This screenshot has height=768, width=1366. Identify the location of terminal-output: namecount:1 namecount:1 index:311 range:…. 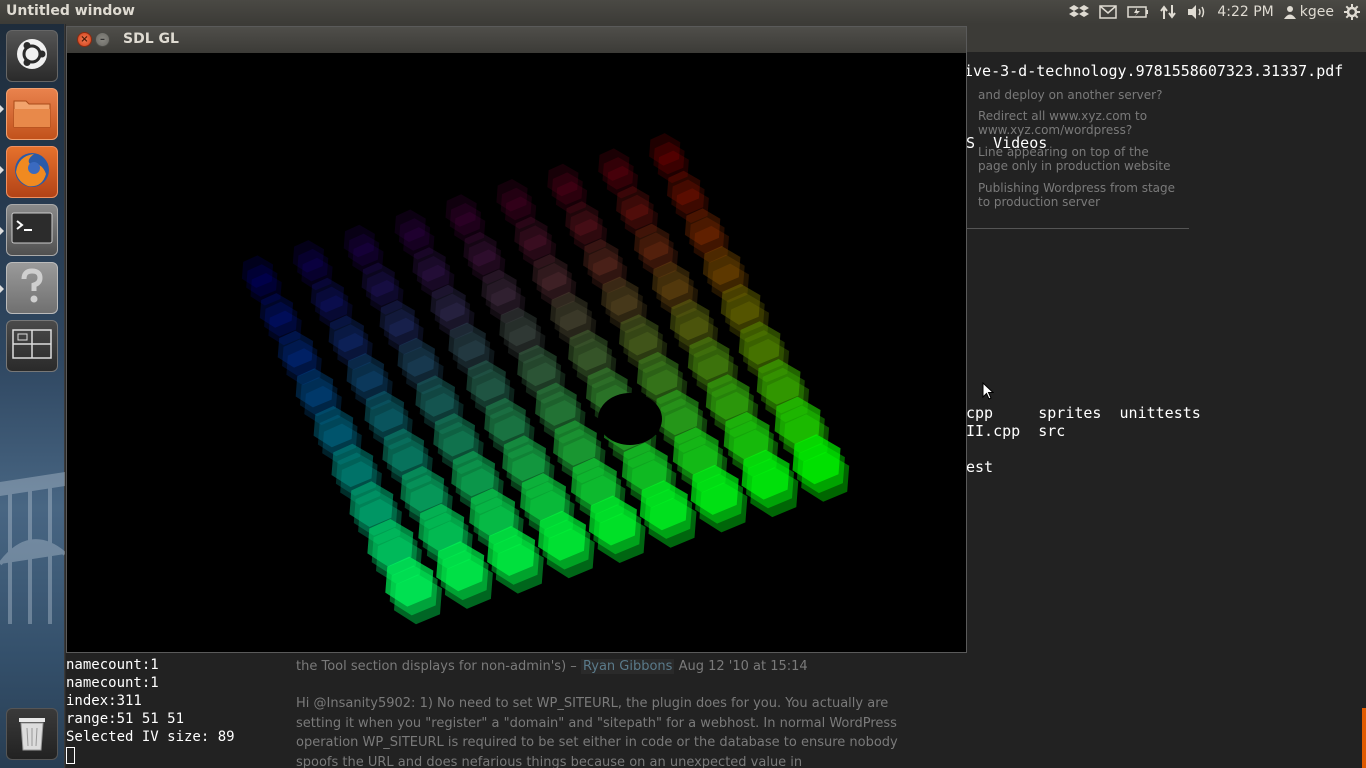
(150, 710).